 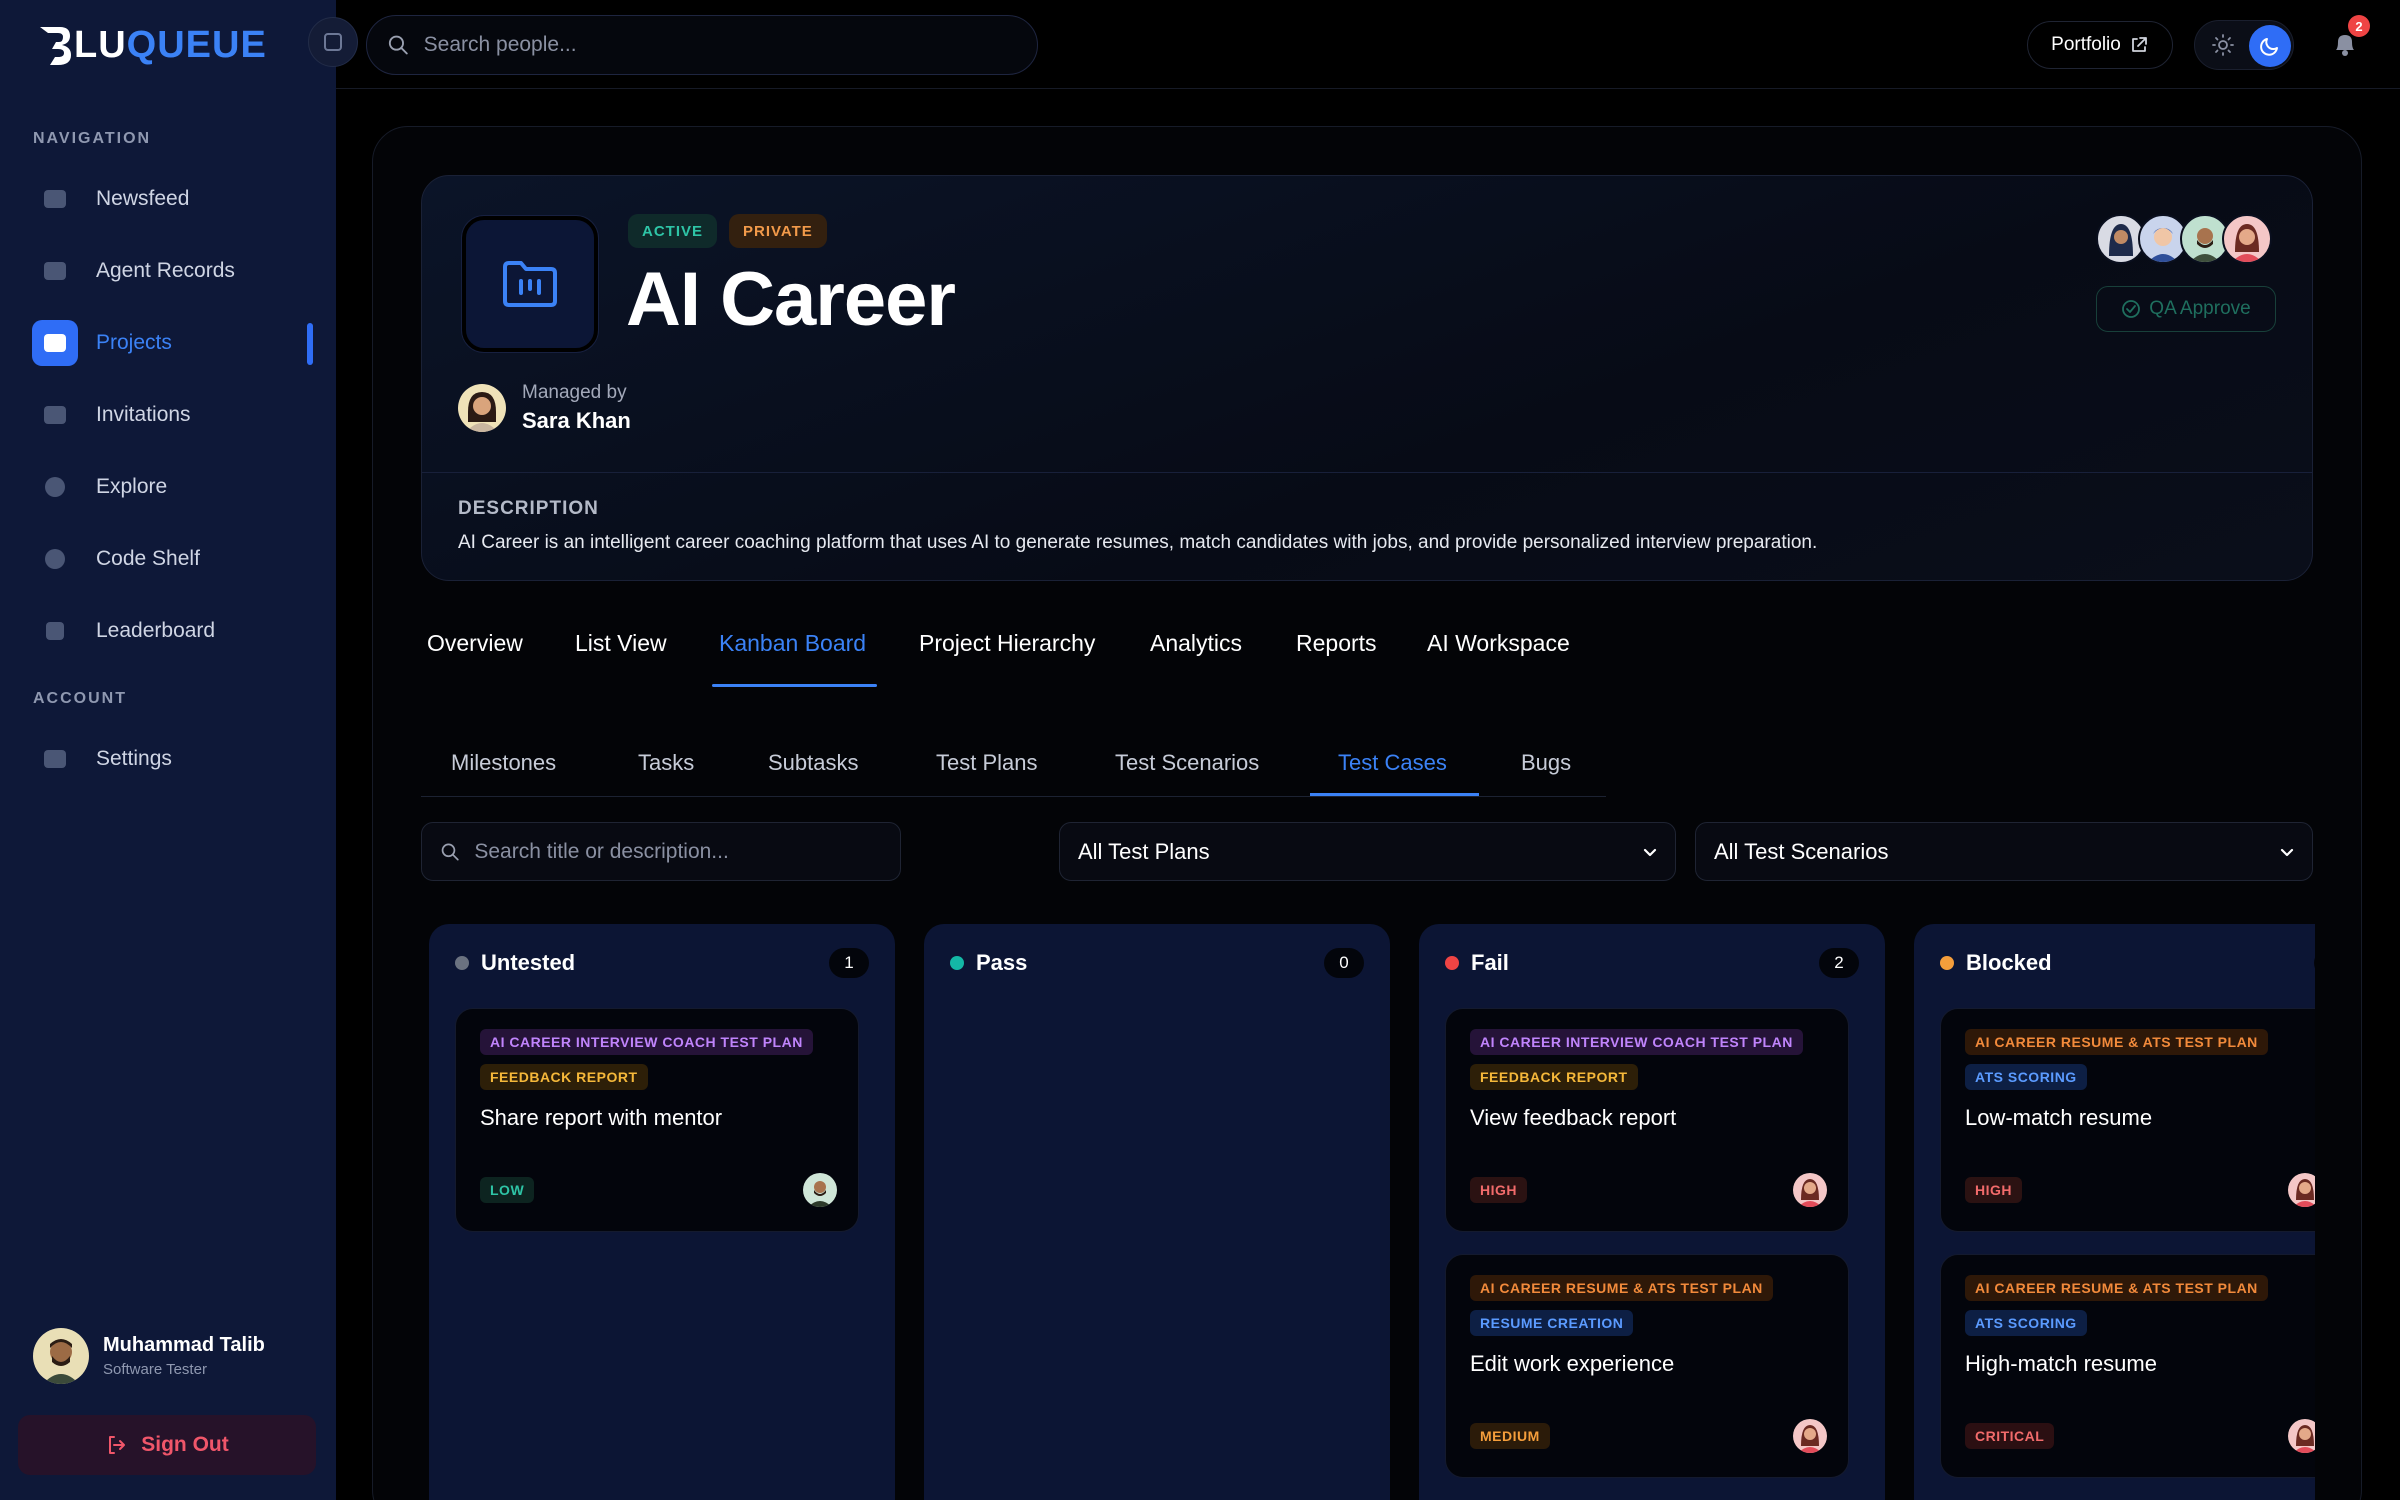 I want to click on sidebar-item-invitations: Invitations, so click(x=173, y=415).